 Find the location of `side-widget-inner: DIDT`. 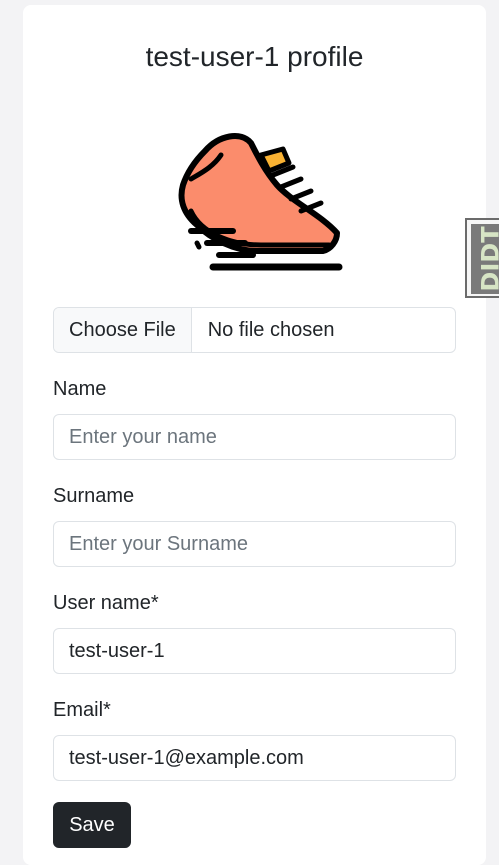

side-widget-inner: DIDT is located at coordinates (485, 259).